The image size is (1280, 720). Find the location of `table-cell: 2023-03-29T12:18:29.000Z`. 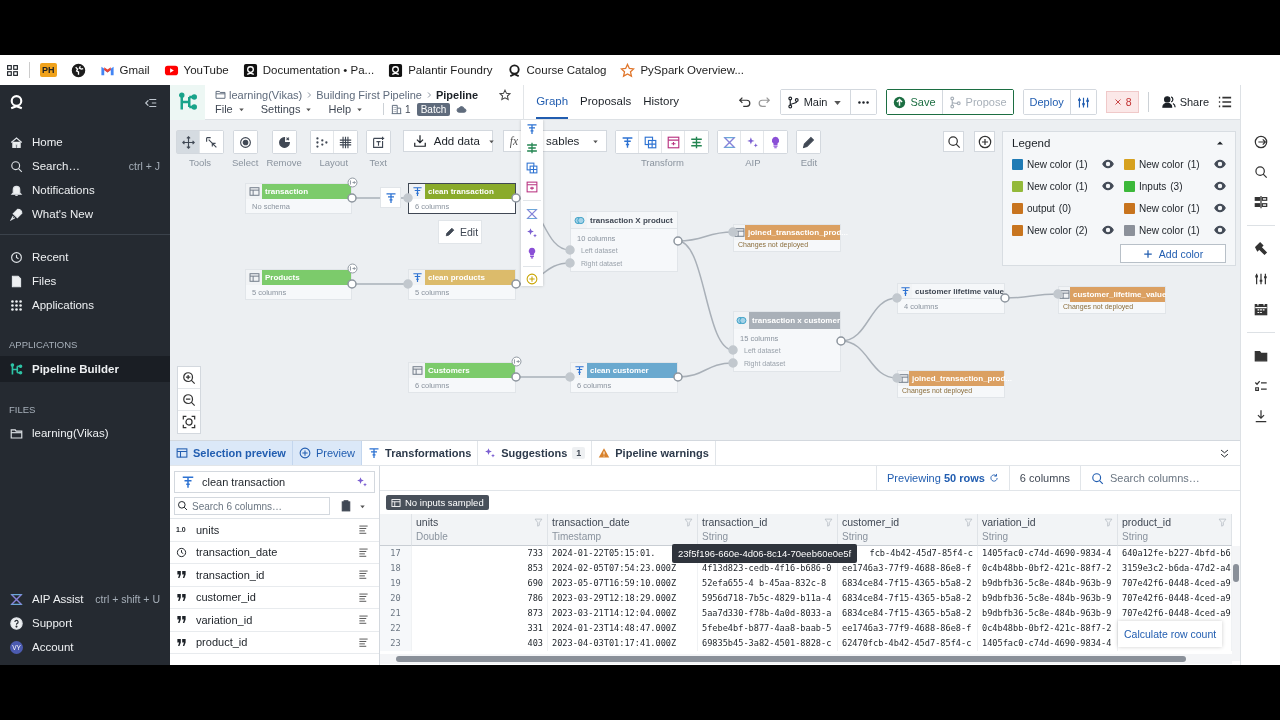

table-cell: 2023-03-29T12:18:29.000Z is located at coordinates (623, 598).